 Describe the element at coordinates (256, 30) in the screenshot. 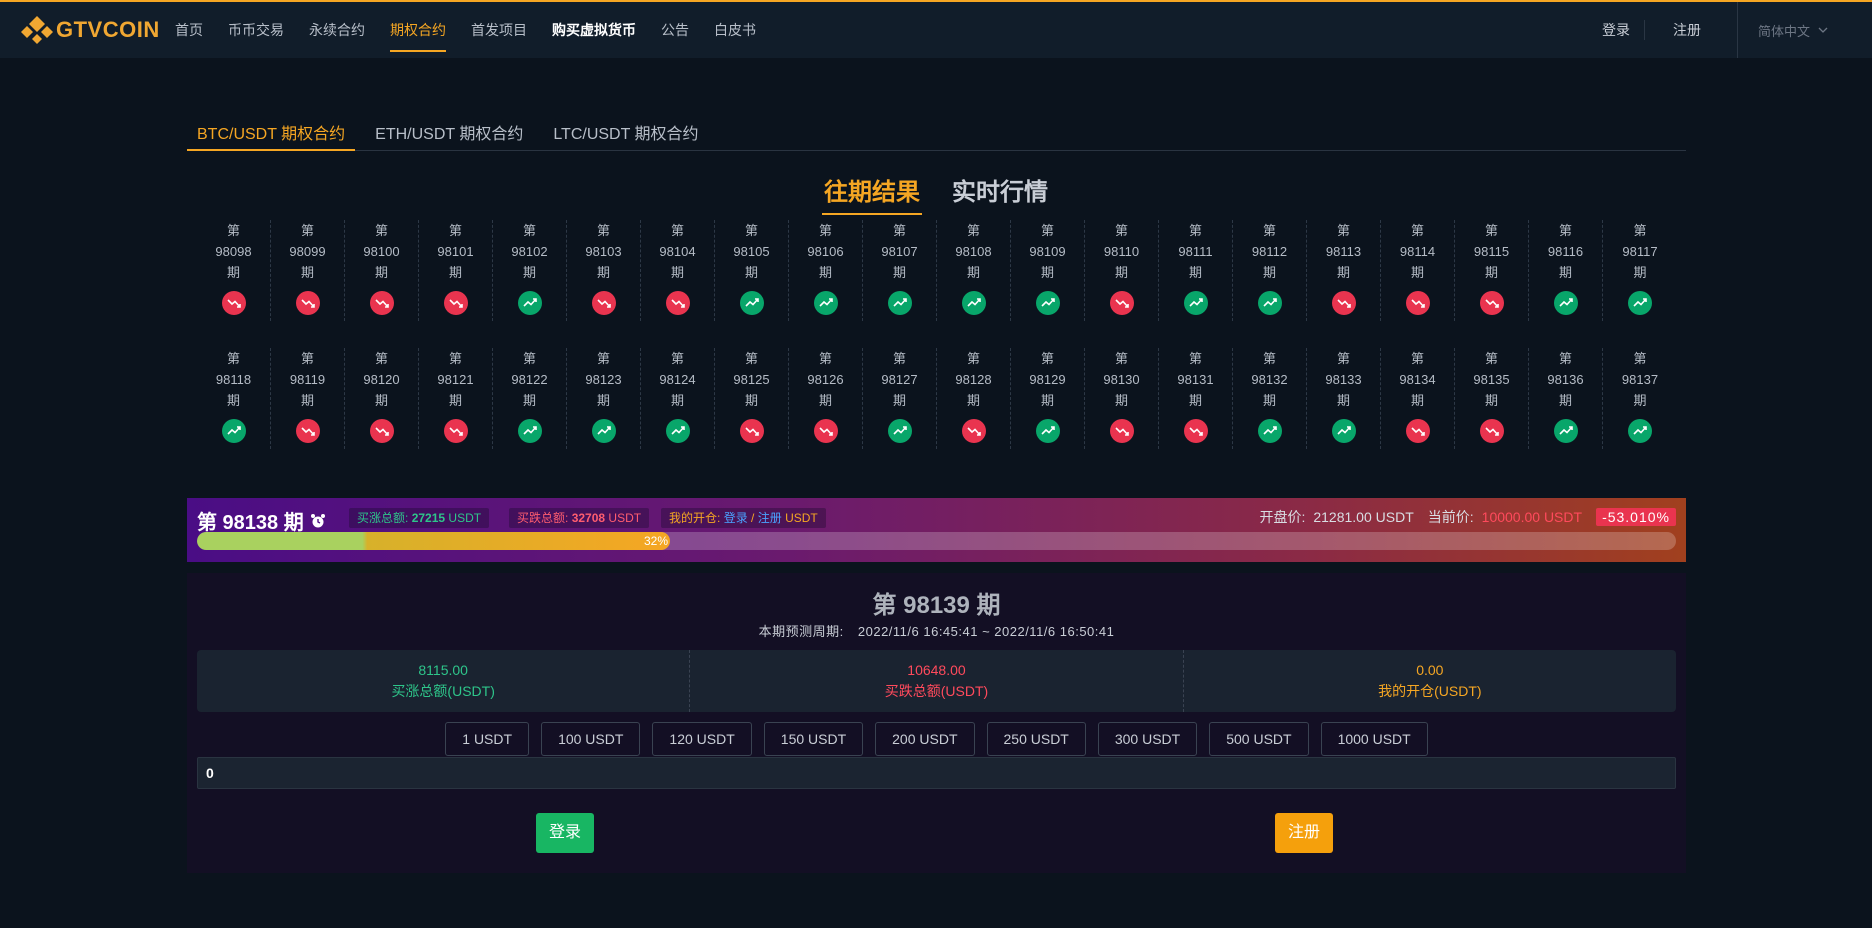

I see `nav-item: 币币交易` at that location.